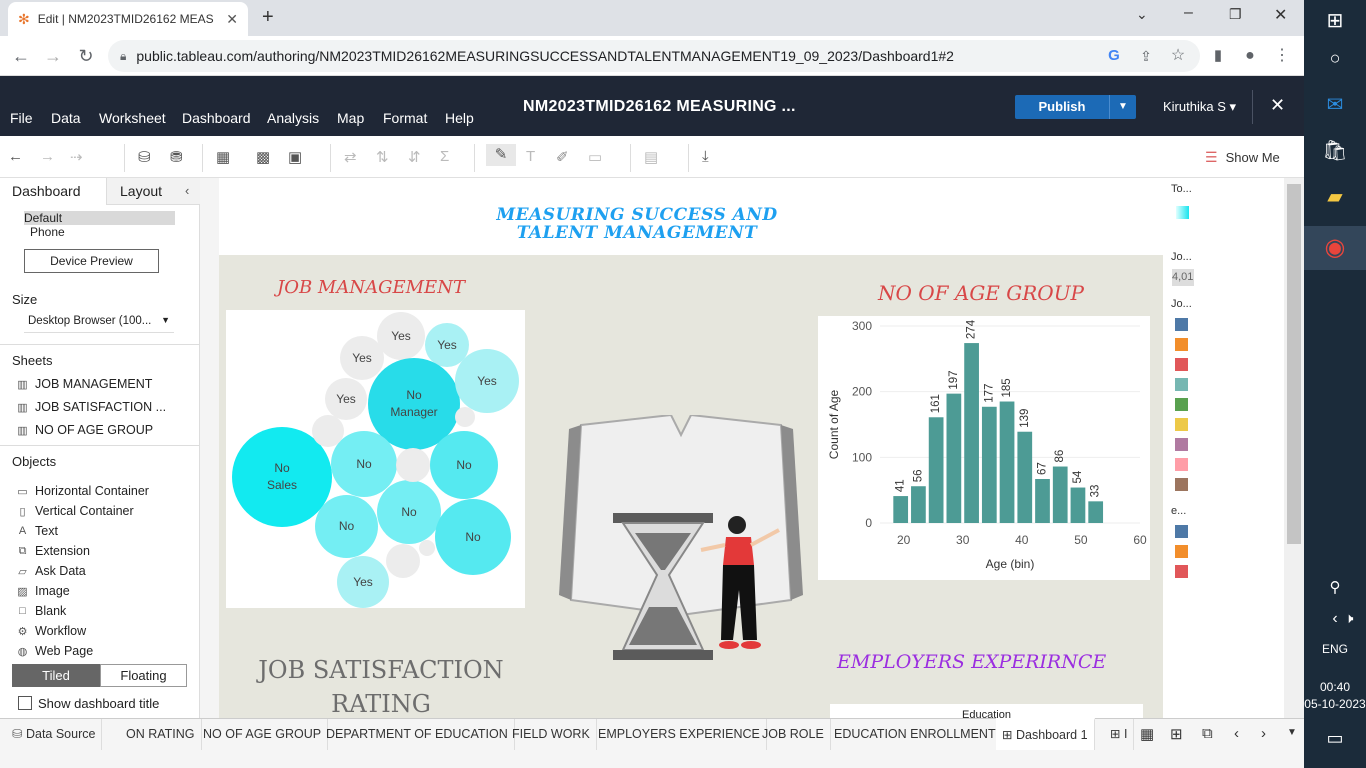  What do you see at coordinates (1282, 56) in the screenshot?
I see `browser-menu-icon: ⋮` at bounding box center [1282, 56].